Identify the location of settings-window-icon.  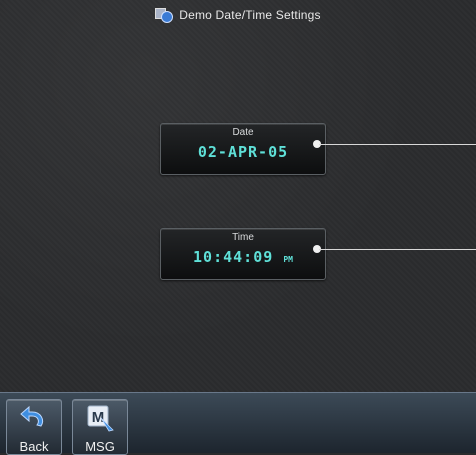
(164, 15).